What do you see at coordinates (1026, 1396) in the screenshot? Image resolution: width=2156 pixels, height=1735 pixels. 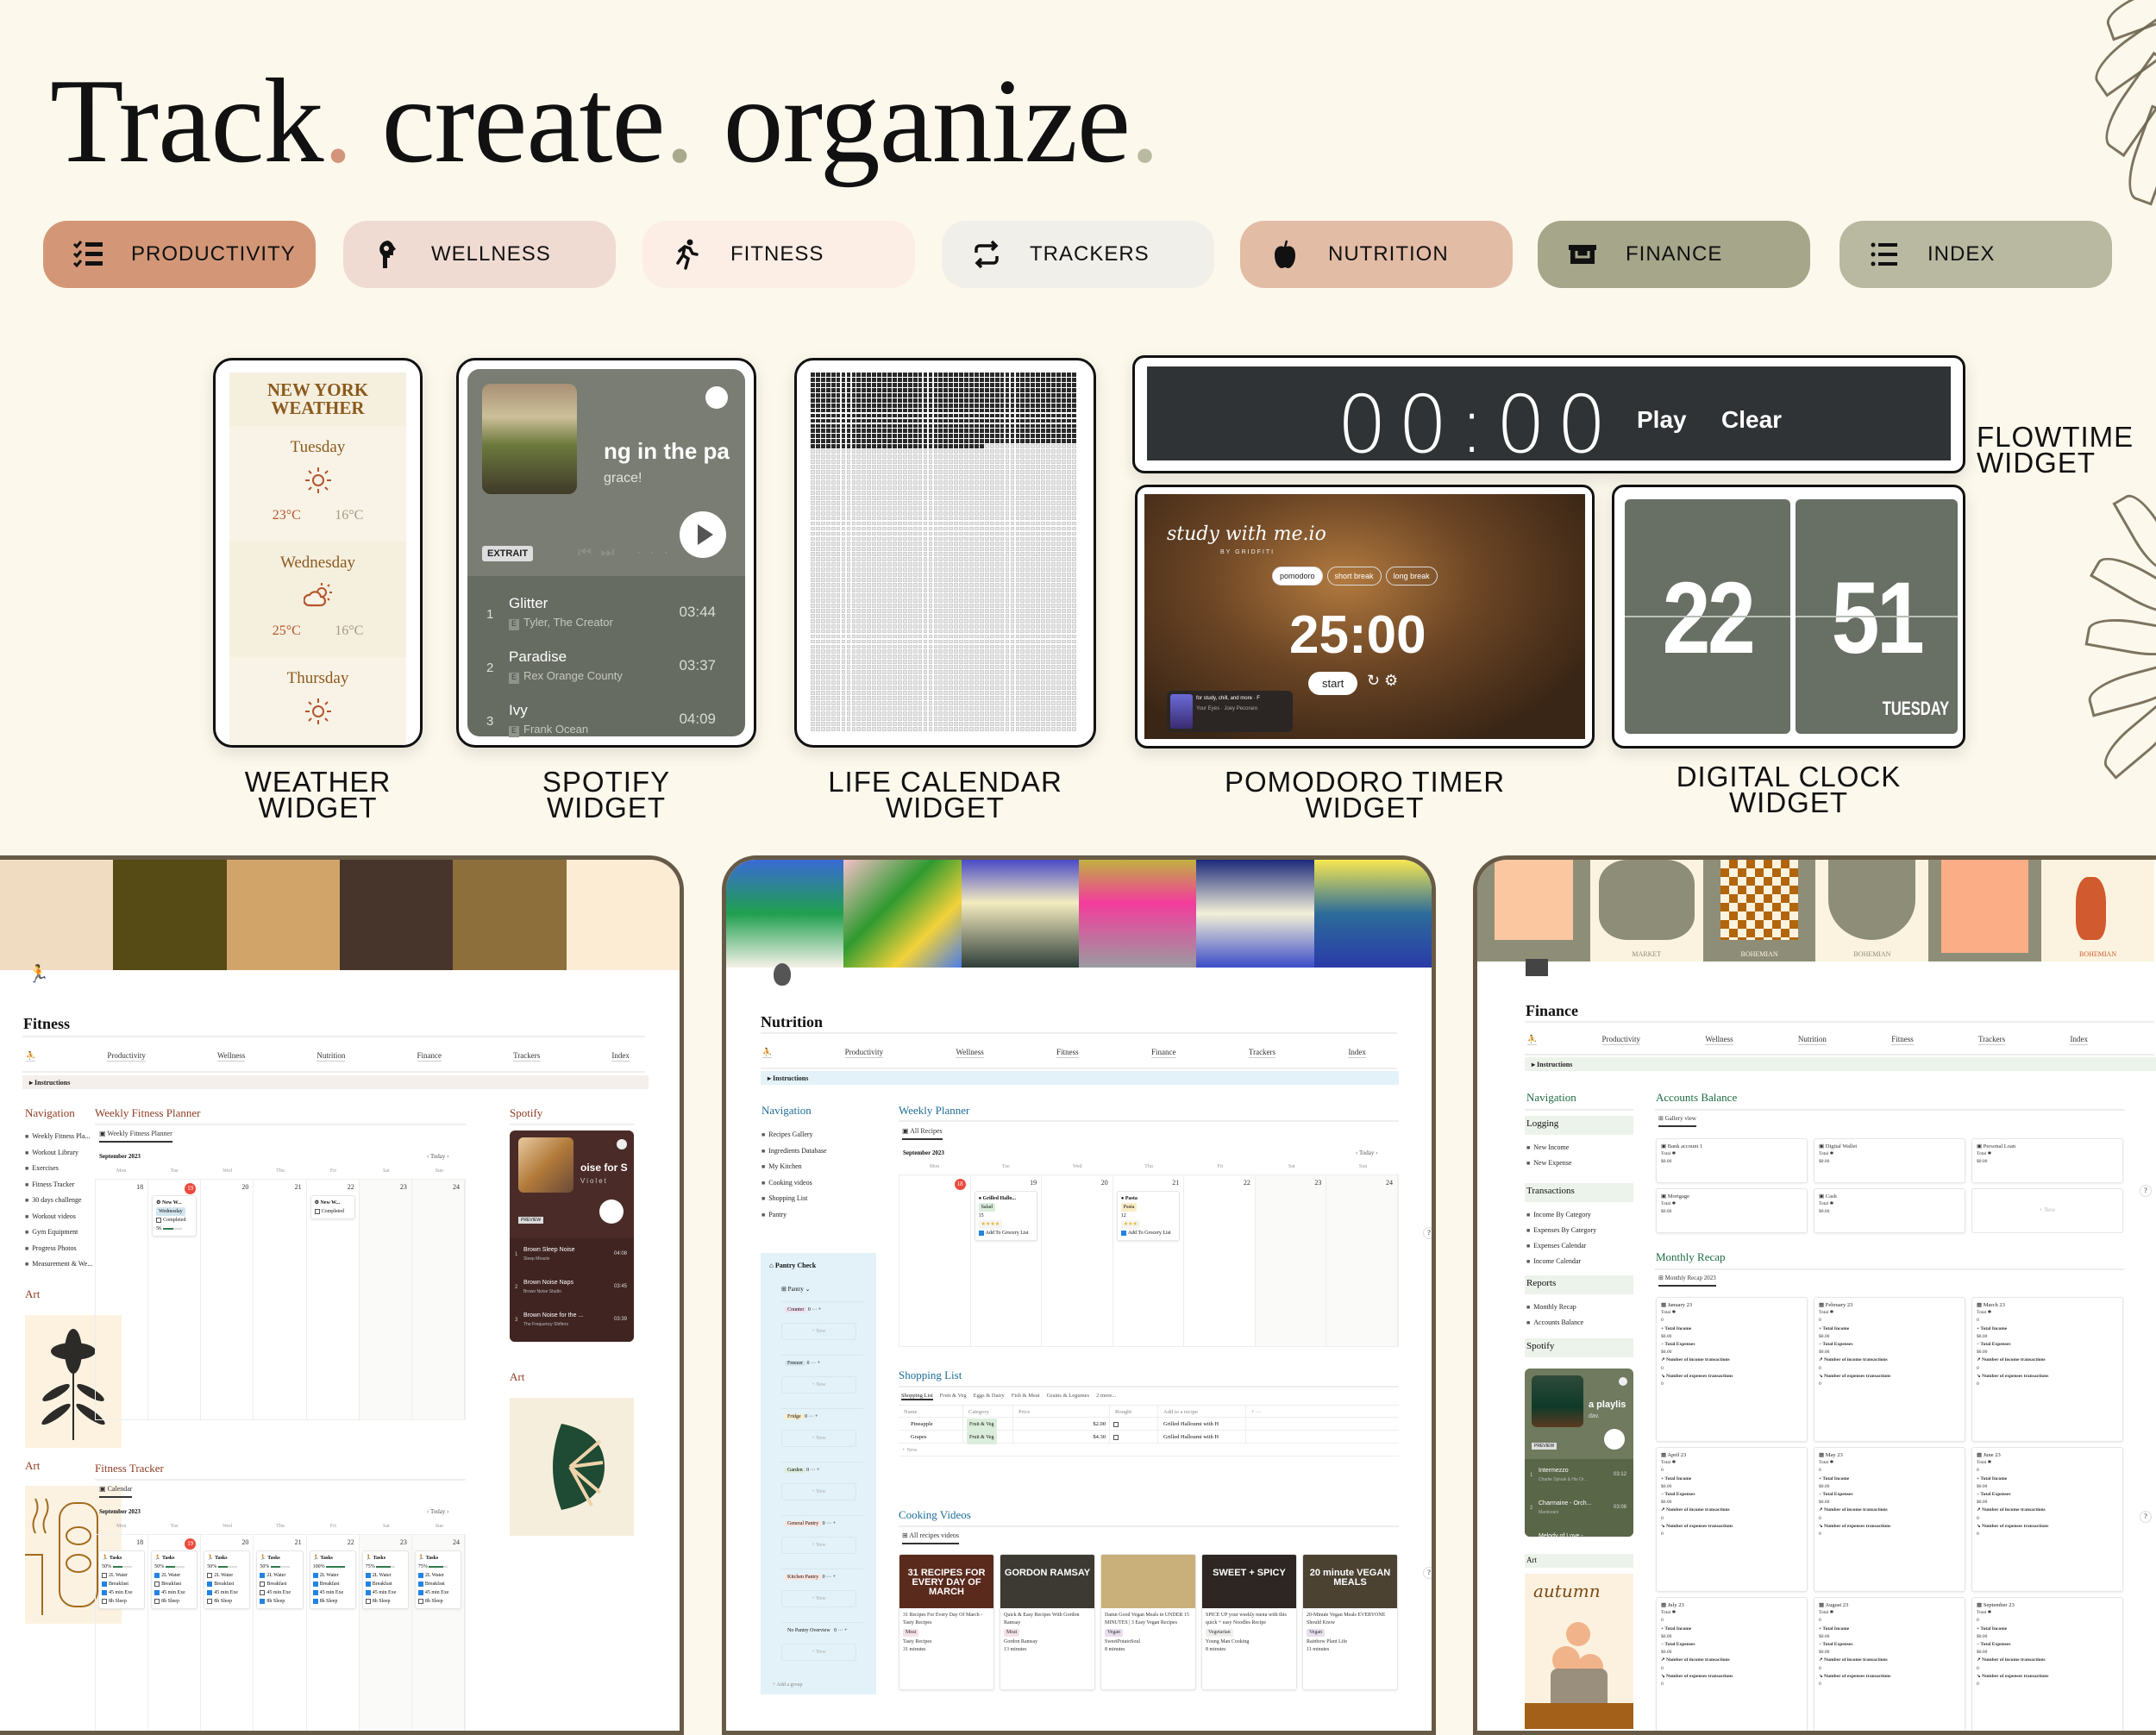 I see `shopping-tab: Fish & Meat` at bounding box center [1026, 1396].